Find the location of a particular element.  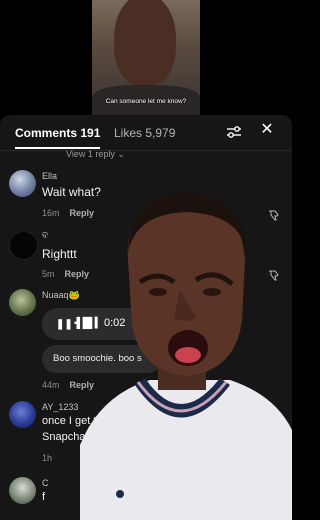

view-replies-link: View 1 reply ⌄ is located at coordinates (95, 154).